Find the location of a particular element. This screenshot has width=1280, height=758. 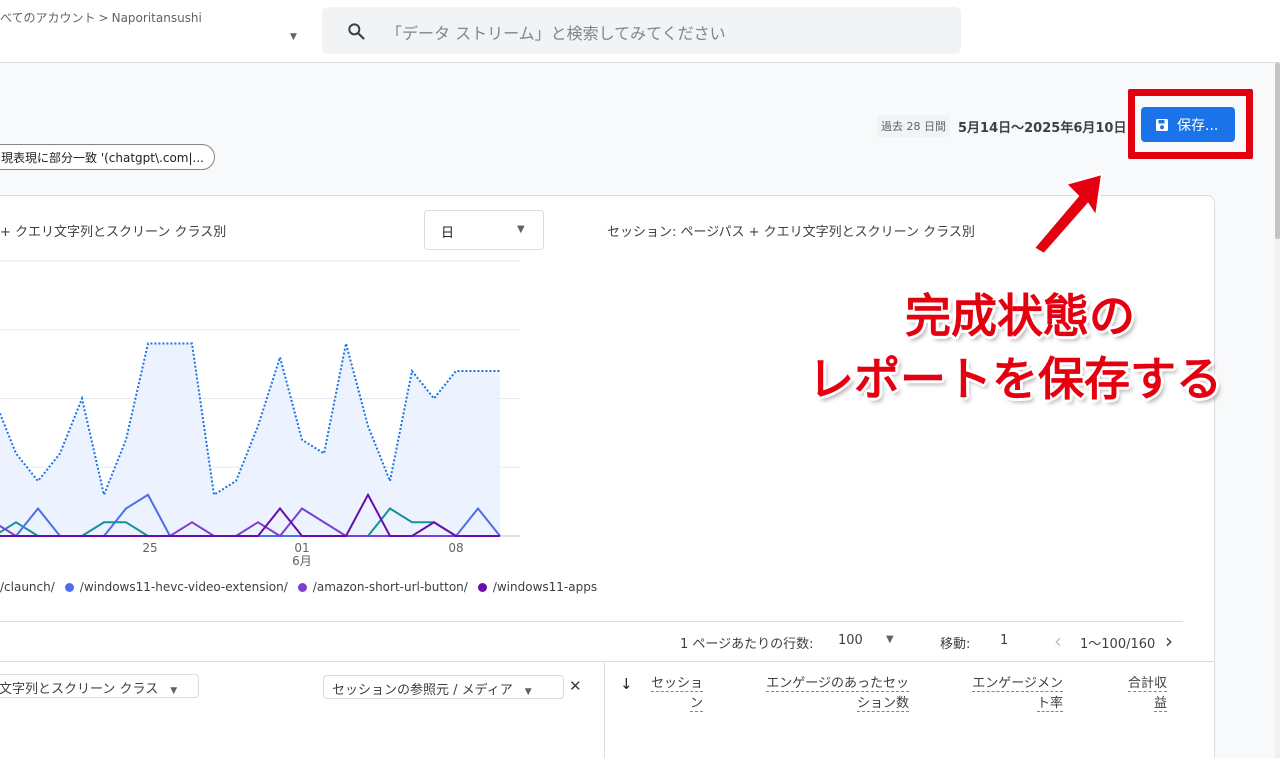

search-input: 「データ ストリーム」と検索してみてください is located at coordinates (556, 32).